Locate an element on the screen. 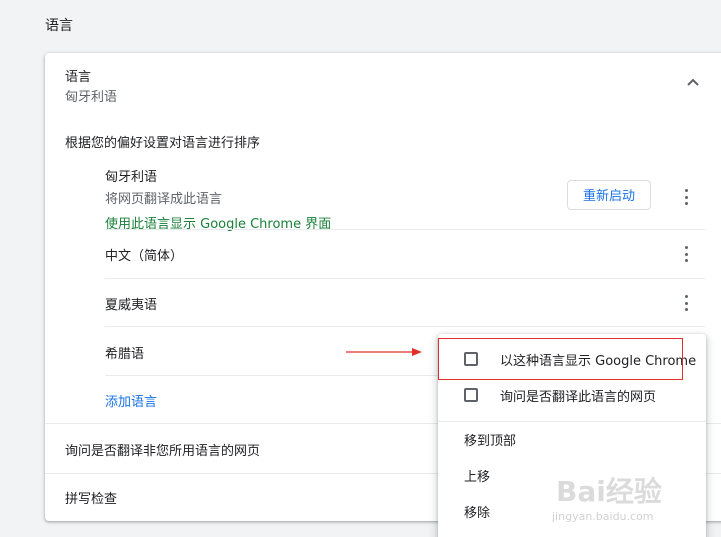 Image resolution: width=721 pixels, height=537 pixels. menu-item-offer-translate: 询问是否翻译此语言的网页 is located at coordinates (572, 398).